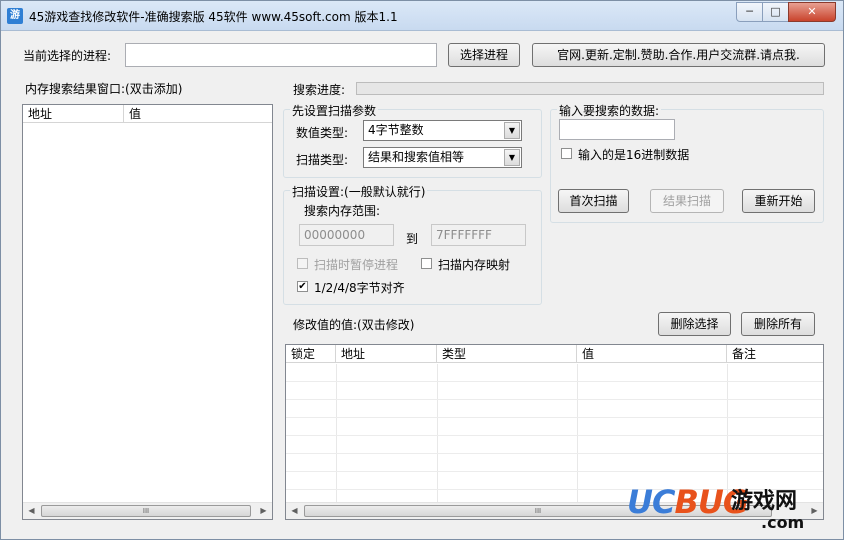  Describe the element at coordinates (104, 89) in the screenshot. I see `results-label: 内存搜索结果窗口:(双击添加)` at that location.